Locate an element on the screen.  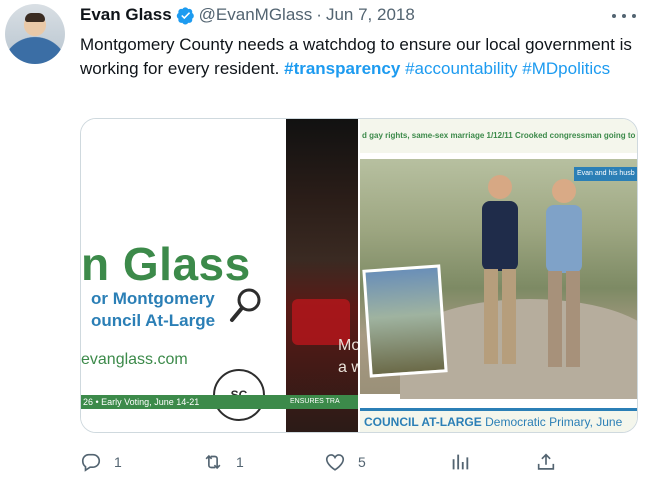
tweet-date: Jun 7, 2018 is located at coordinates (370, 15).